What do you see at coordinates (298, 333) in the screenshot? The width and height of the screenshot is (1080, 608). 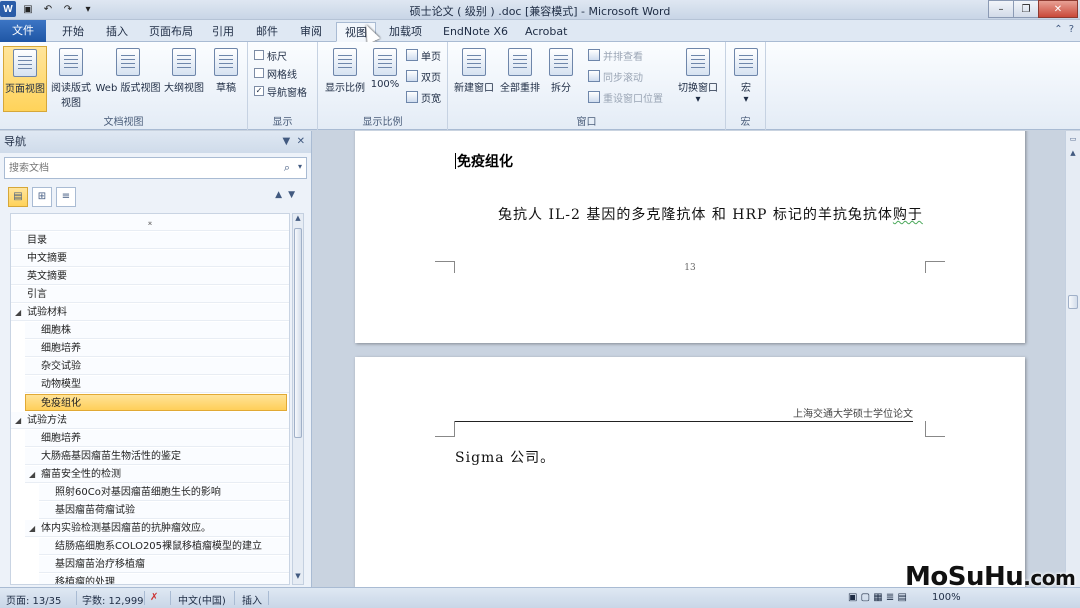 I see `nav-scroll-thumb` at bounding box center [298, 333].